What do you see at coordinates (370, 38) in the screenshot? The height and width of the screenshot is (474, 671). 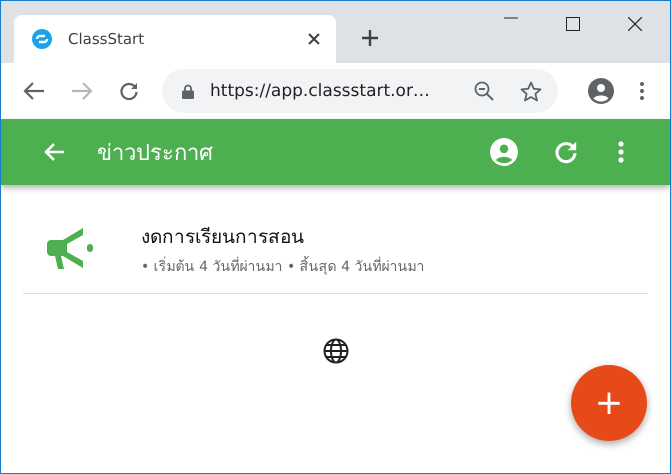 I see `new-tab-icon` at bounding box center [370, 38].